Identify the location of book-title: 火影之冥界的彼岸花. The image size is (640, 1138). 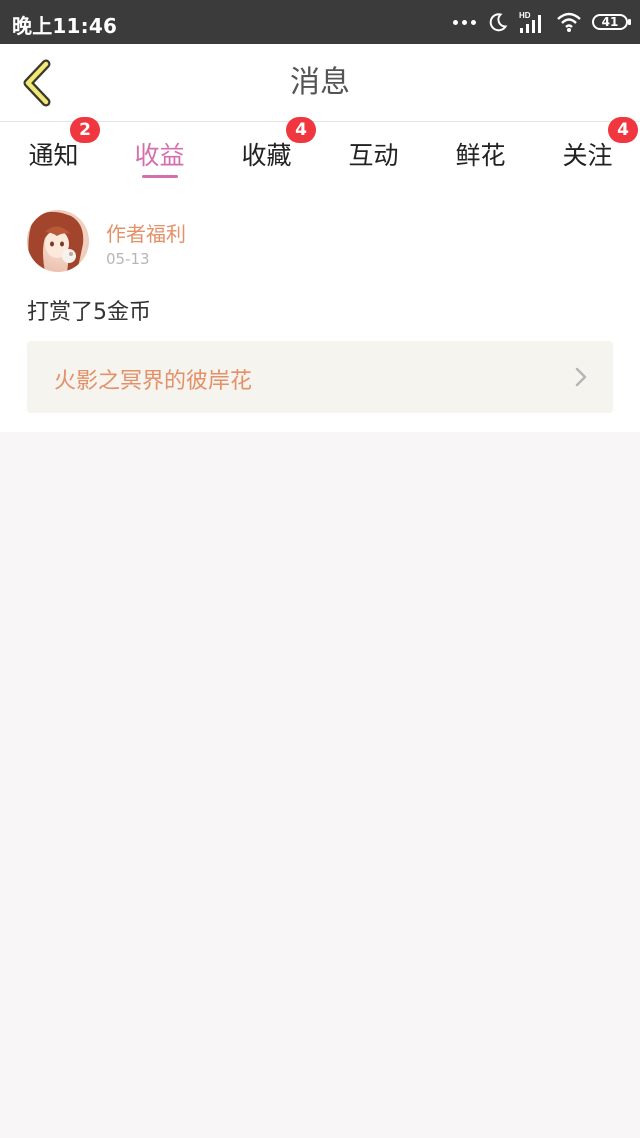
(153, 381).